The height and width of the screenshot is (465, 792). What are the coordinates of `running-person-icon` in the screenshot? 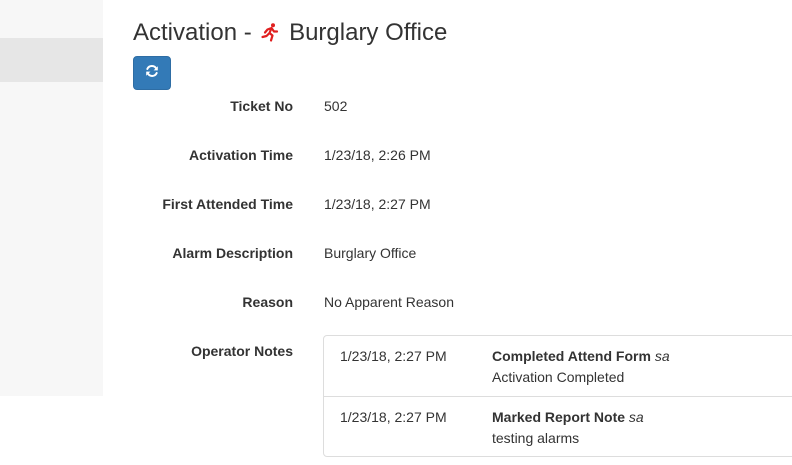 It's located at (270, 35).